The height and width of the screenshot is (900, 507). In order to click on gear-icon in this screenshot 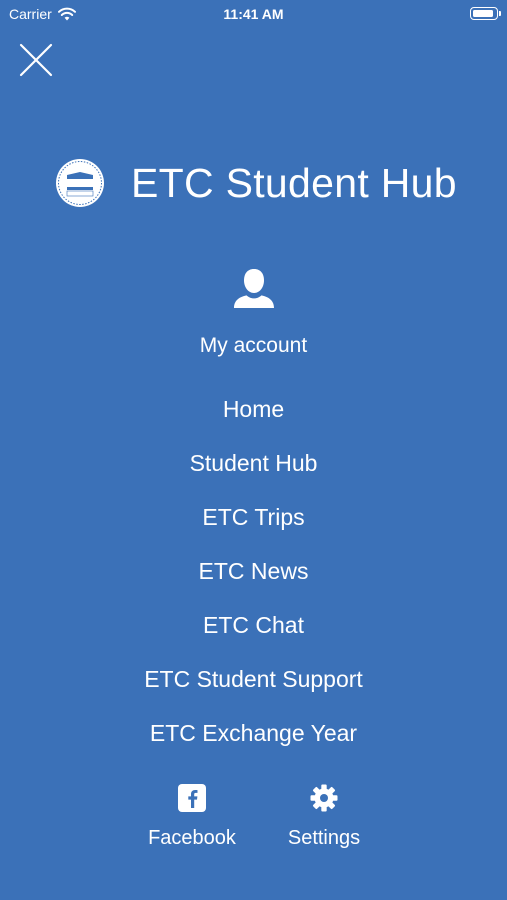, I will do `click(324, 798)`.